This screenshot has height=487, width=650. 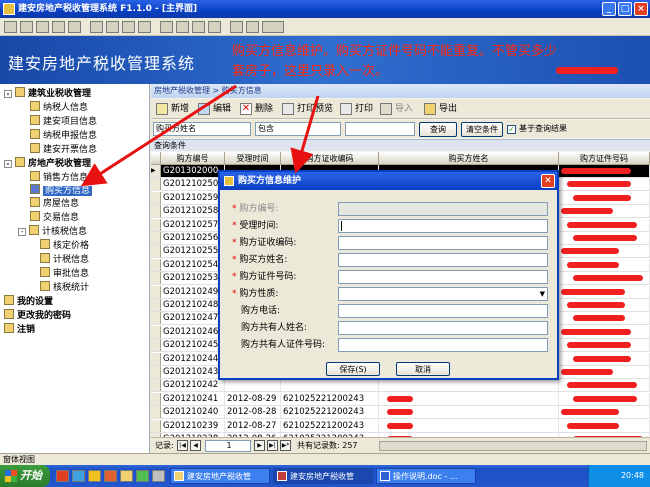 What do you see at coordinates (10, 27) in the screenshot?
I see `save-icon` at bounding box center [10, 27].